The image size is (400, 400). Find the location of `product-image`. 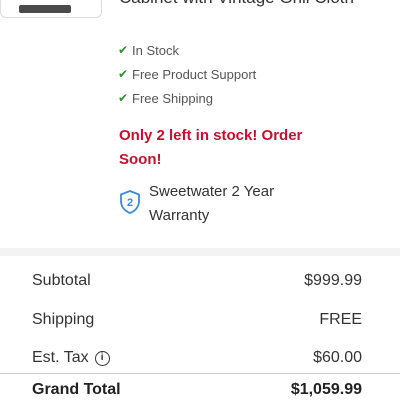

product-image is located at coordinates (45, 9).